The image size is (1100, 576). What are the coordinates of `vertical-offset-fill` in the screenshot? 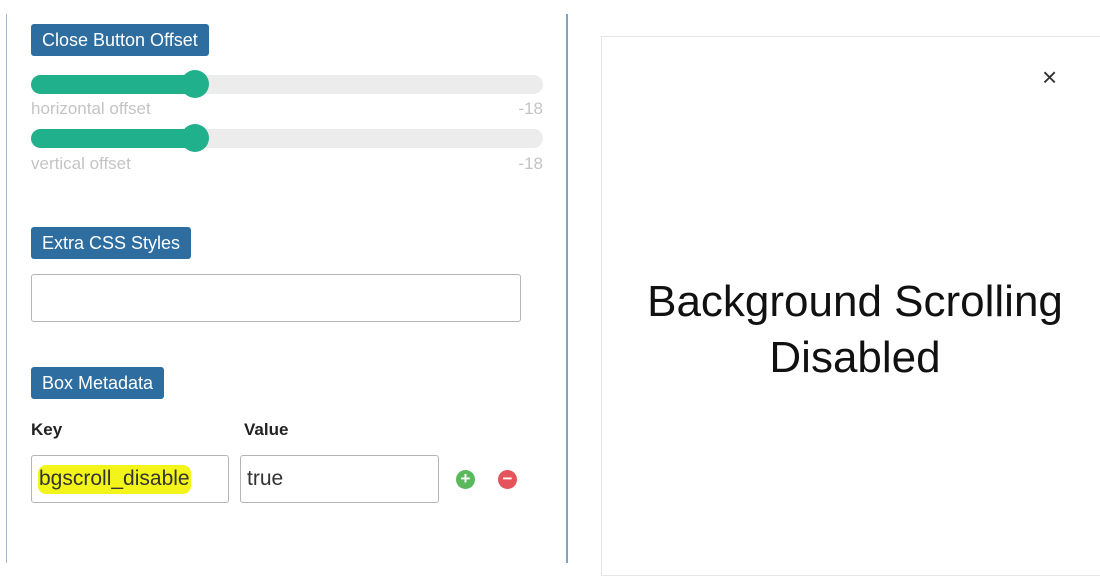 It's located at (113, 138).